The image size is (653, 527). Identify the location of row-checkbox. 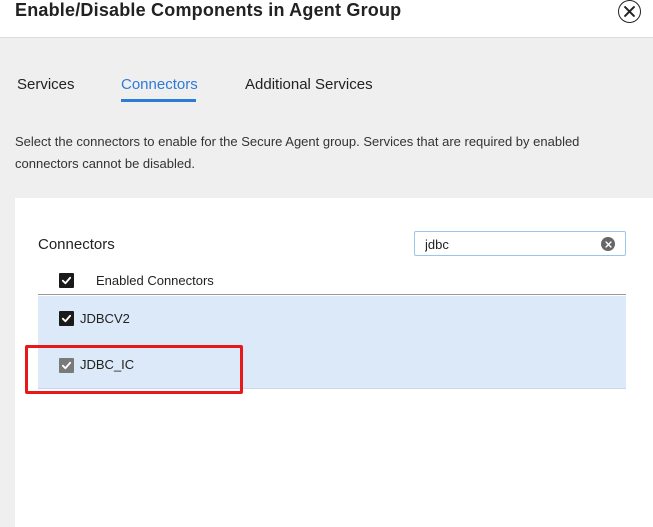
(66, 318).